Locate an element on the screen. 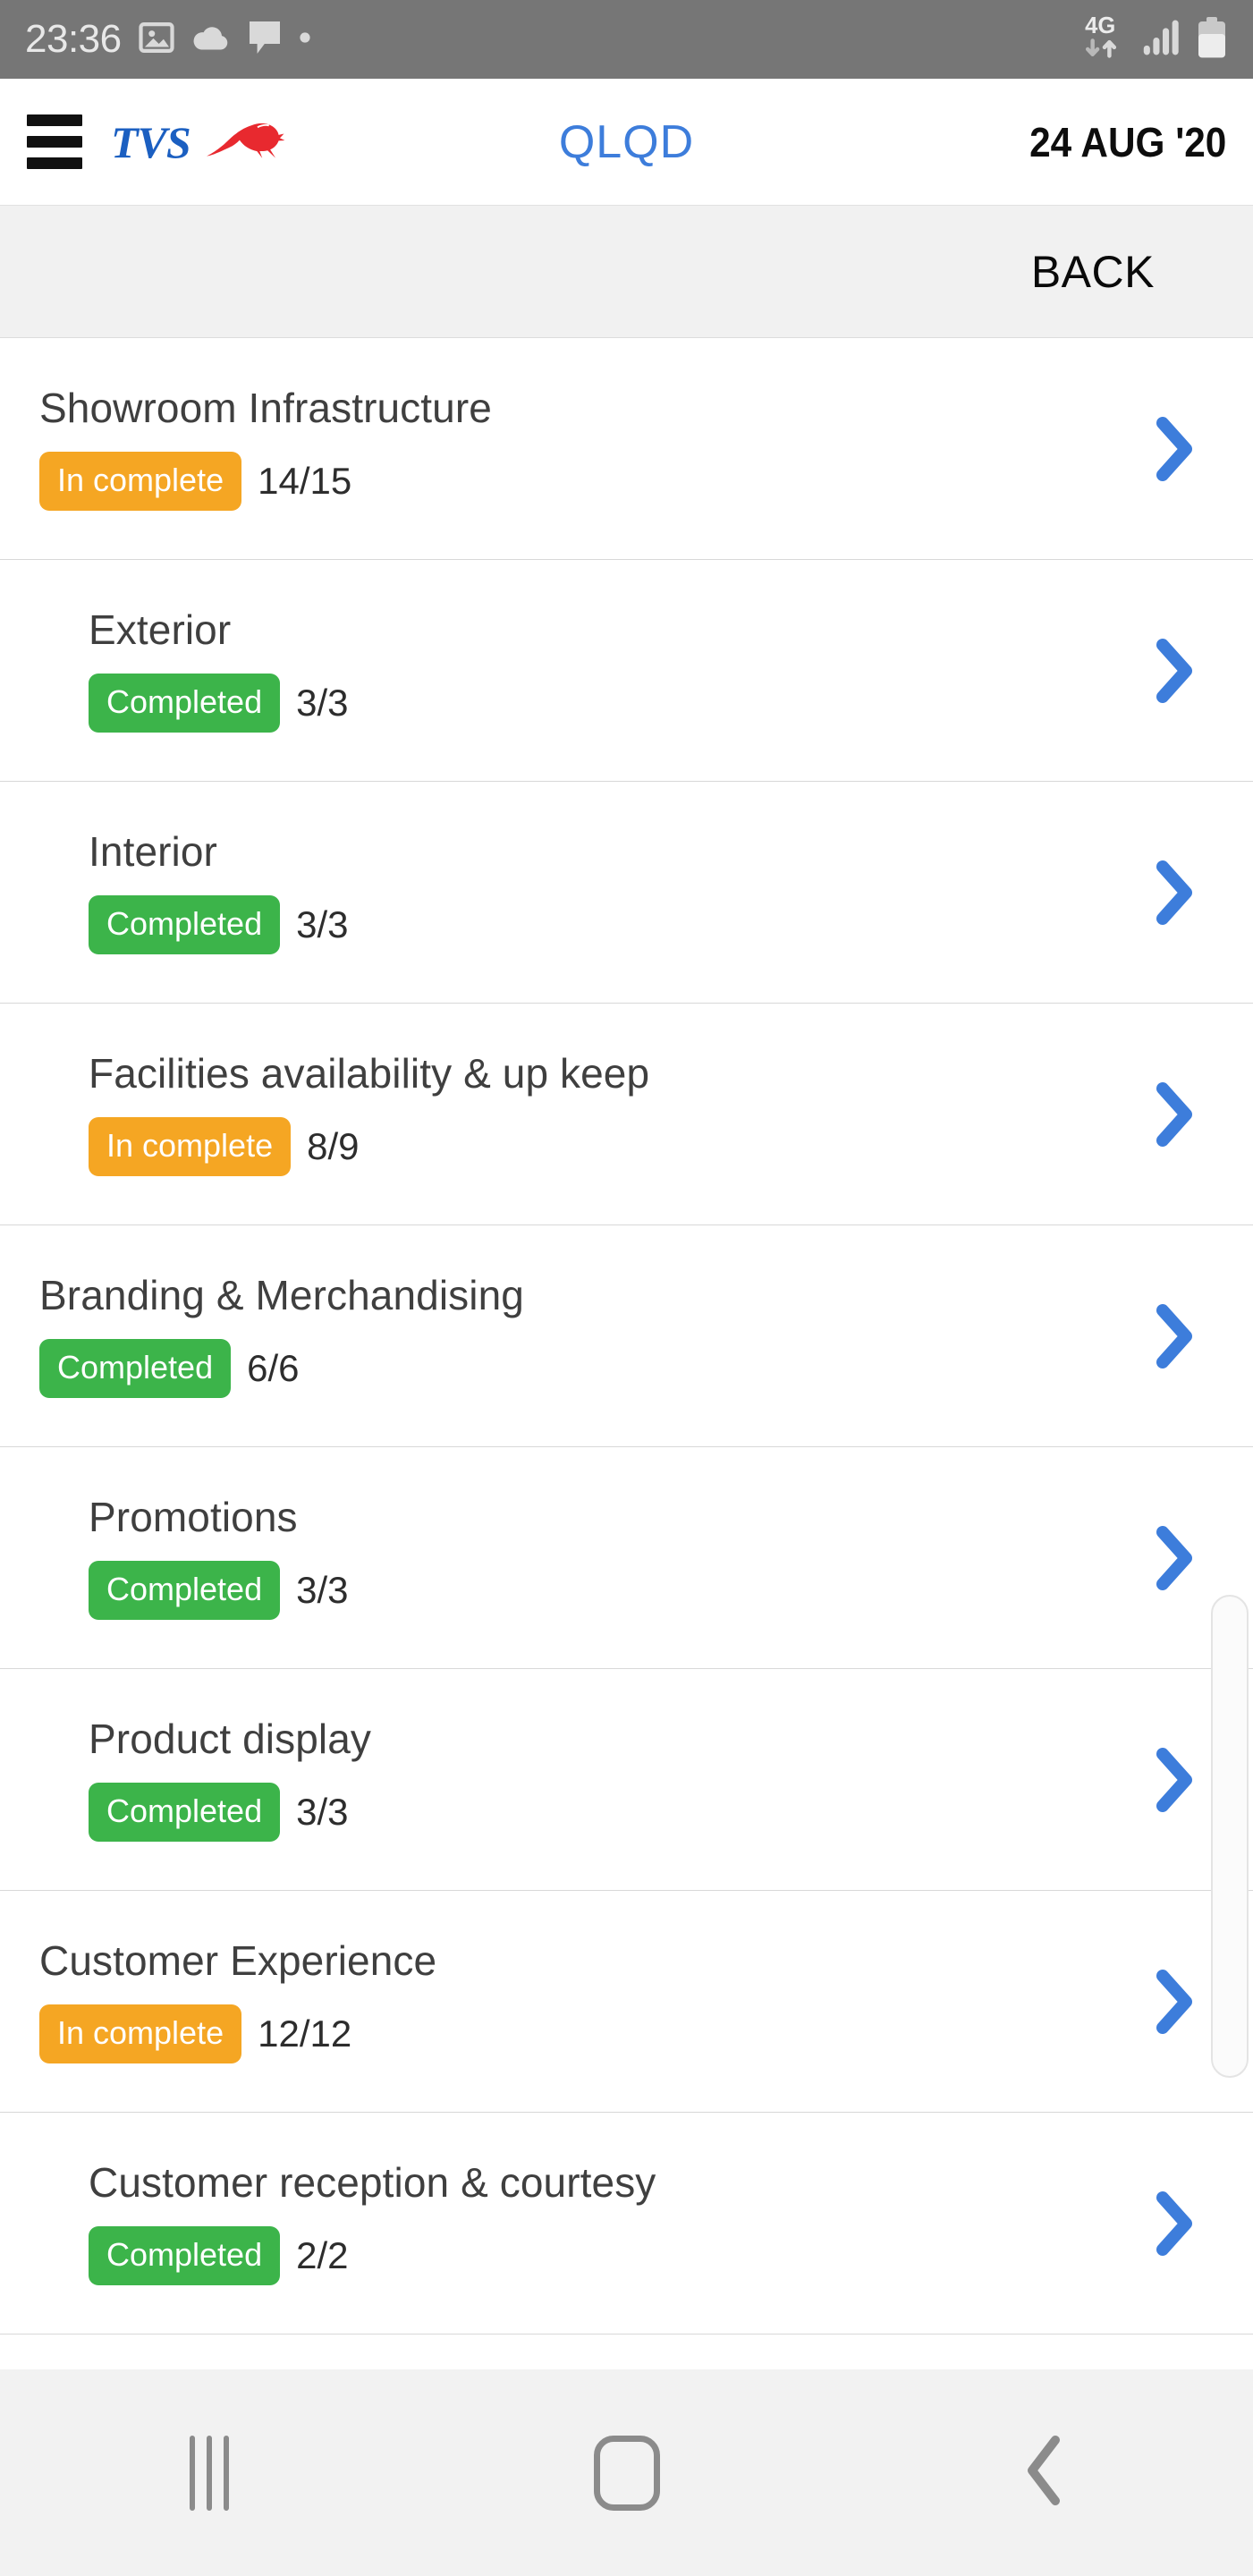 Image resolution: width=1253 pixels, height=2576 pixels. image-icon is located at coordinates (156, 40).